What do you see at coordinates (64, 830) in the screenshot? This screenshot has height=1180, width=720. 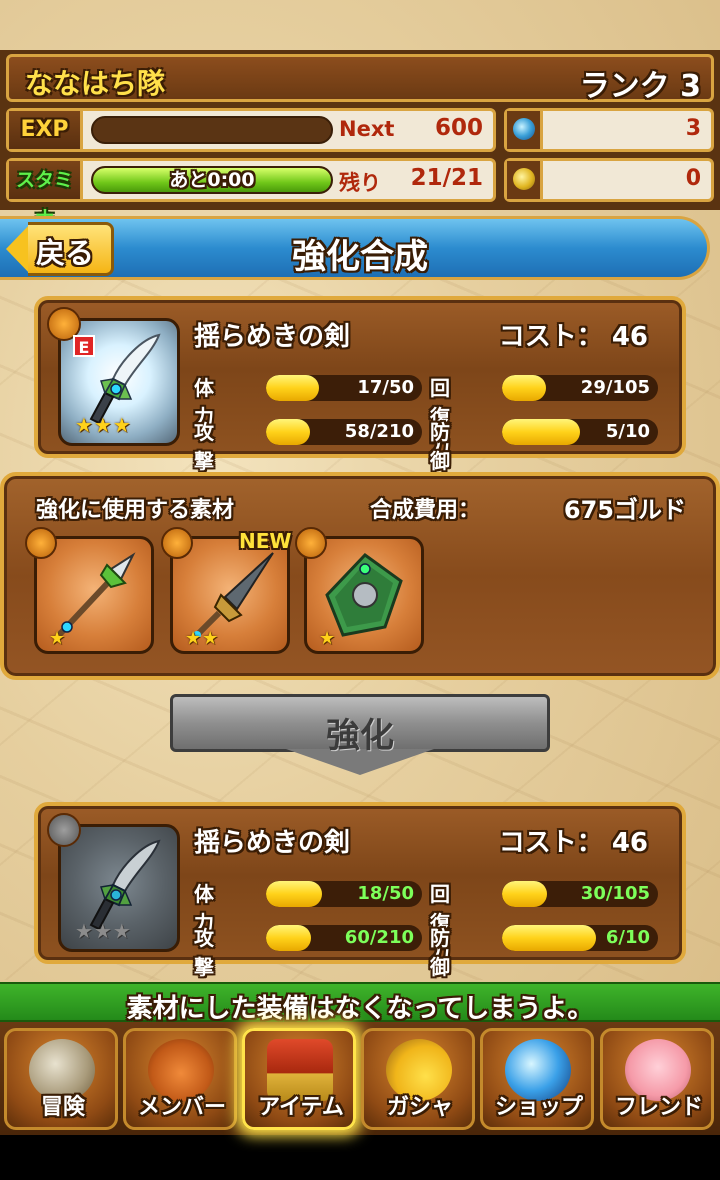 I see `sword-category-icon` at bounding box center [64, 830].